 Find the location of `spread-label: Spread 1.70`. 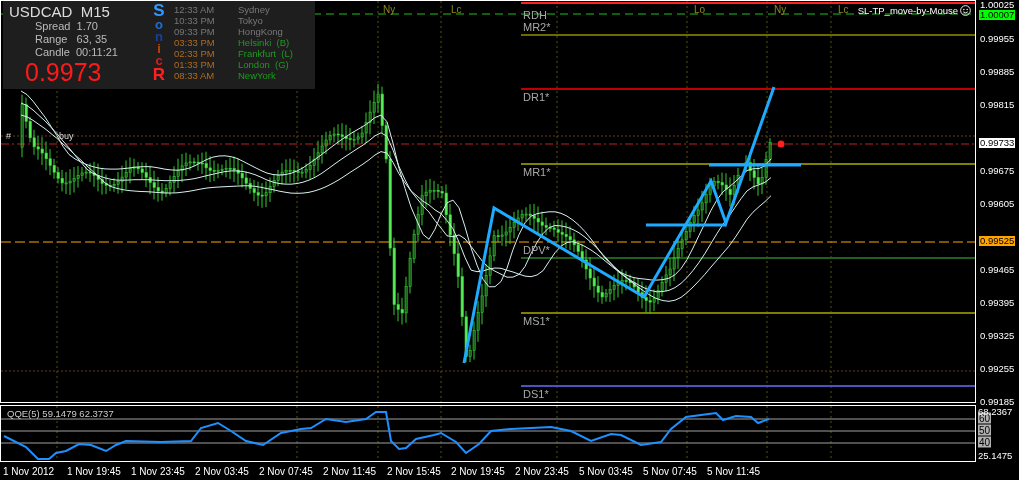

spread-label: Spread 1.70 is located at coordinates (66, 26).